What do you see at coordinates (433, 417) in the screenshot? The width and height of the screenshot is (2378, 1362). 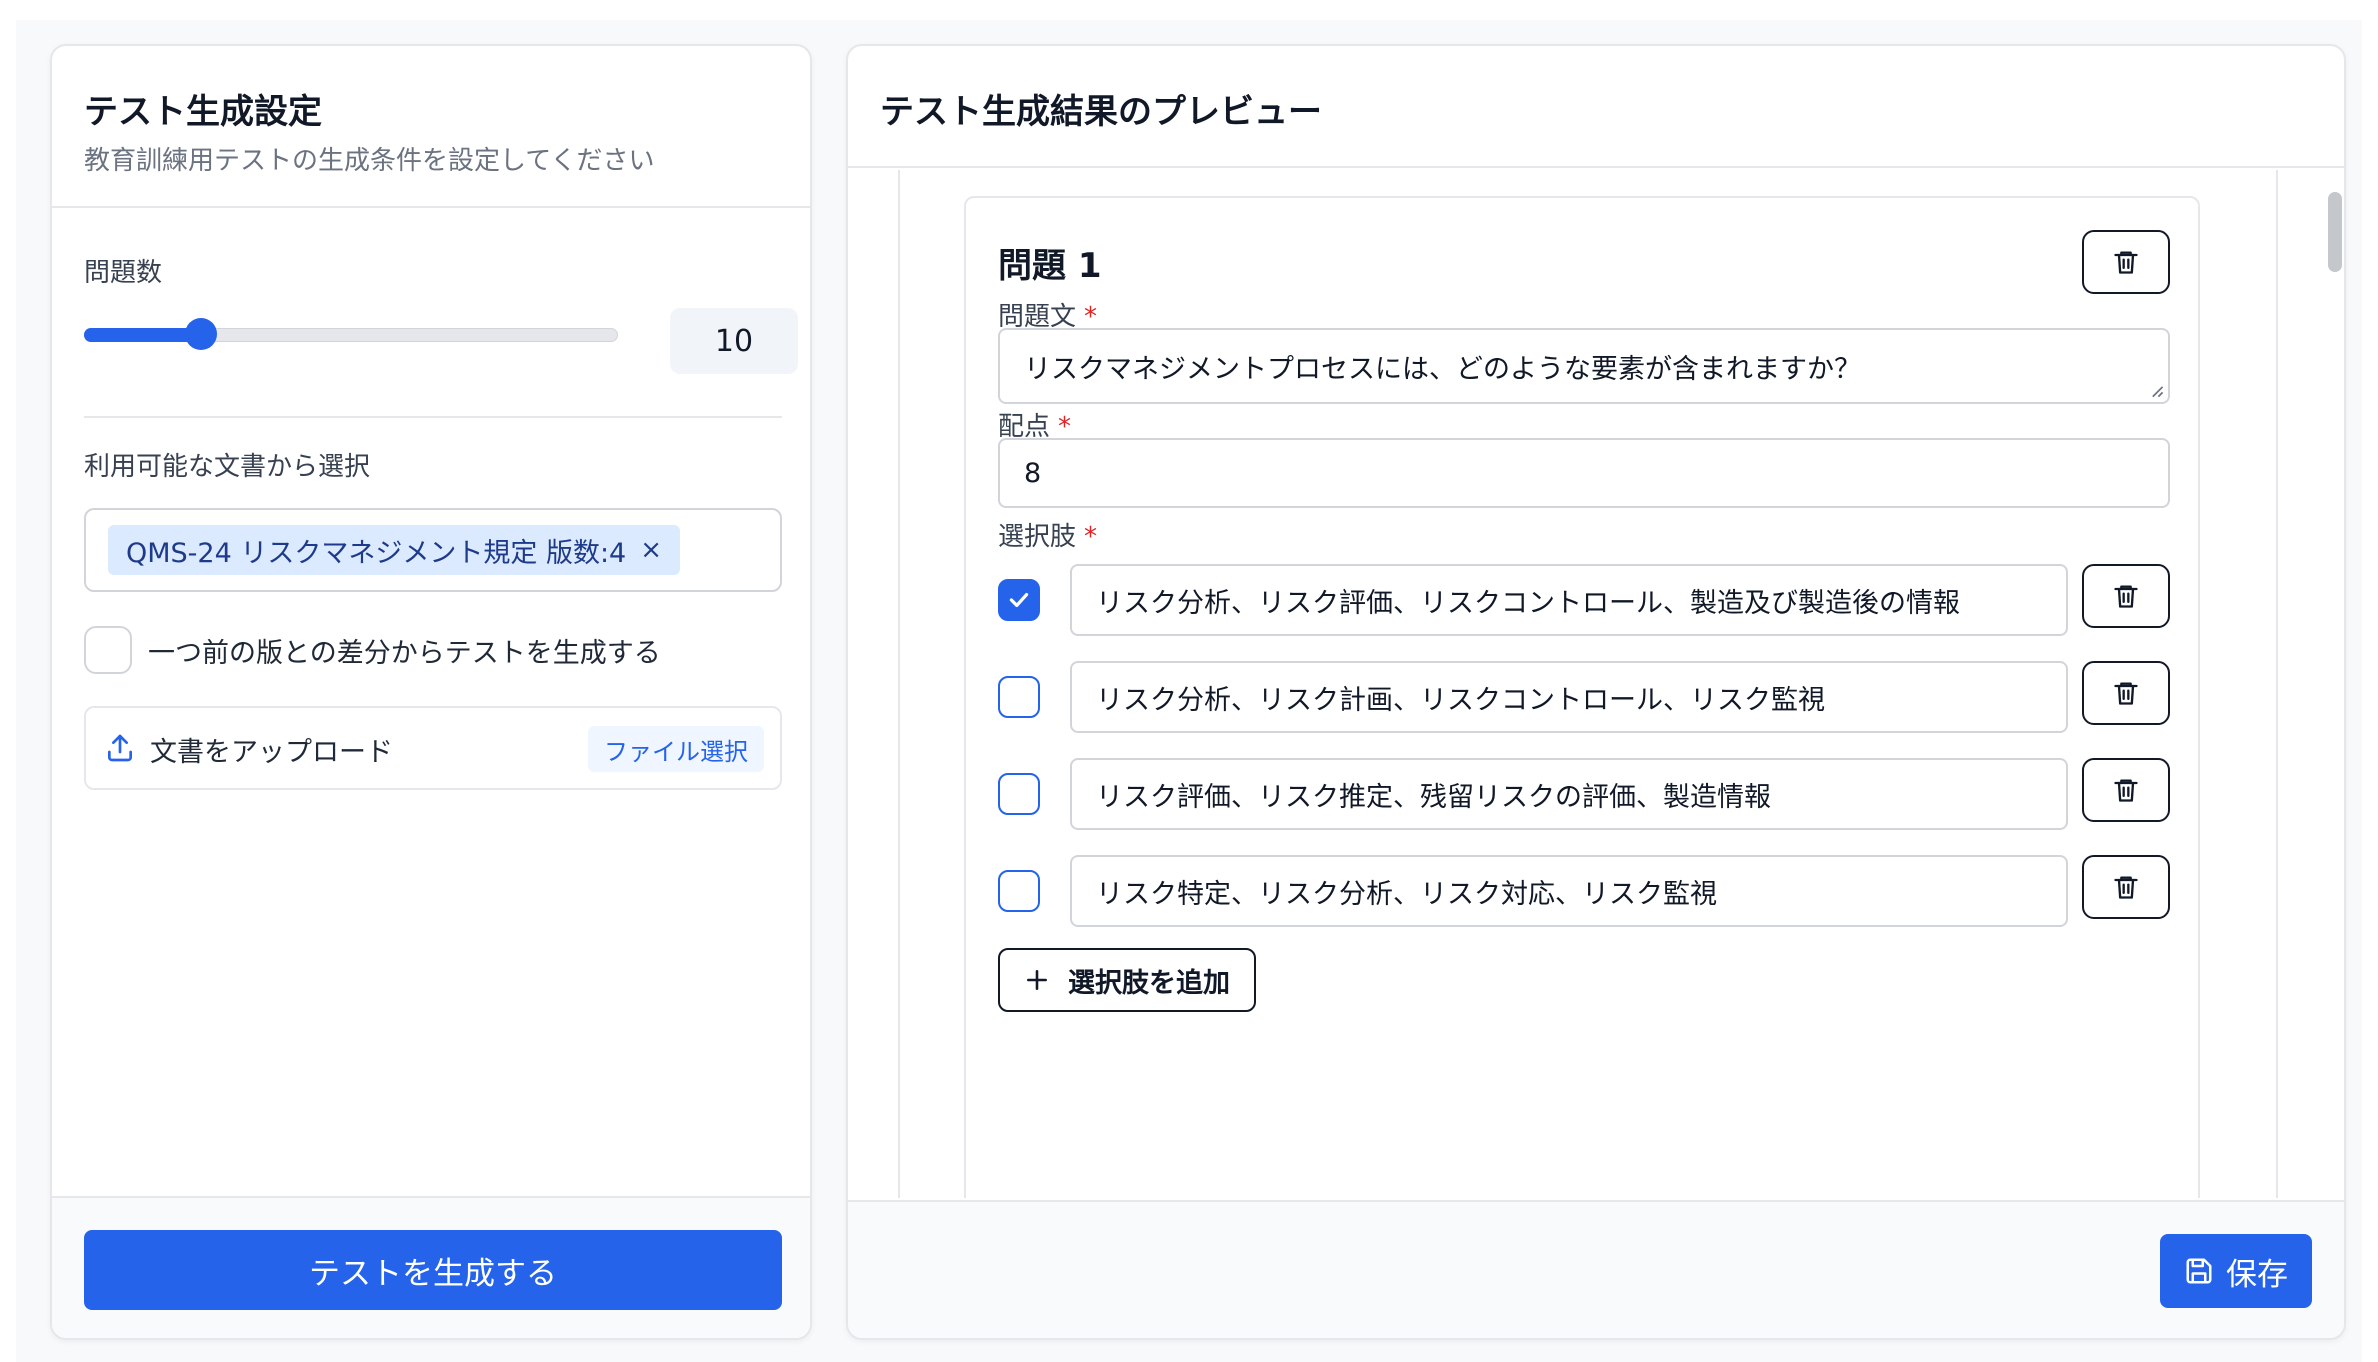 I see `settings-divider` at bounding box center [433, 417].